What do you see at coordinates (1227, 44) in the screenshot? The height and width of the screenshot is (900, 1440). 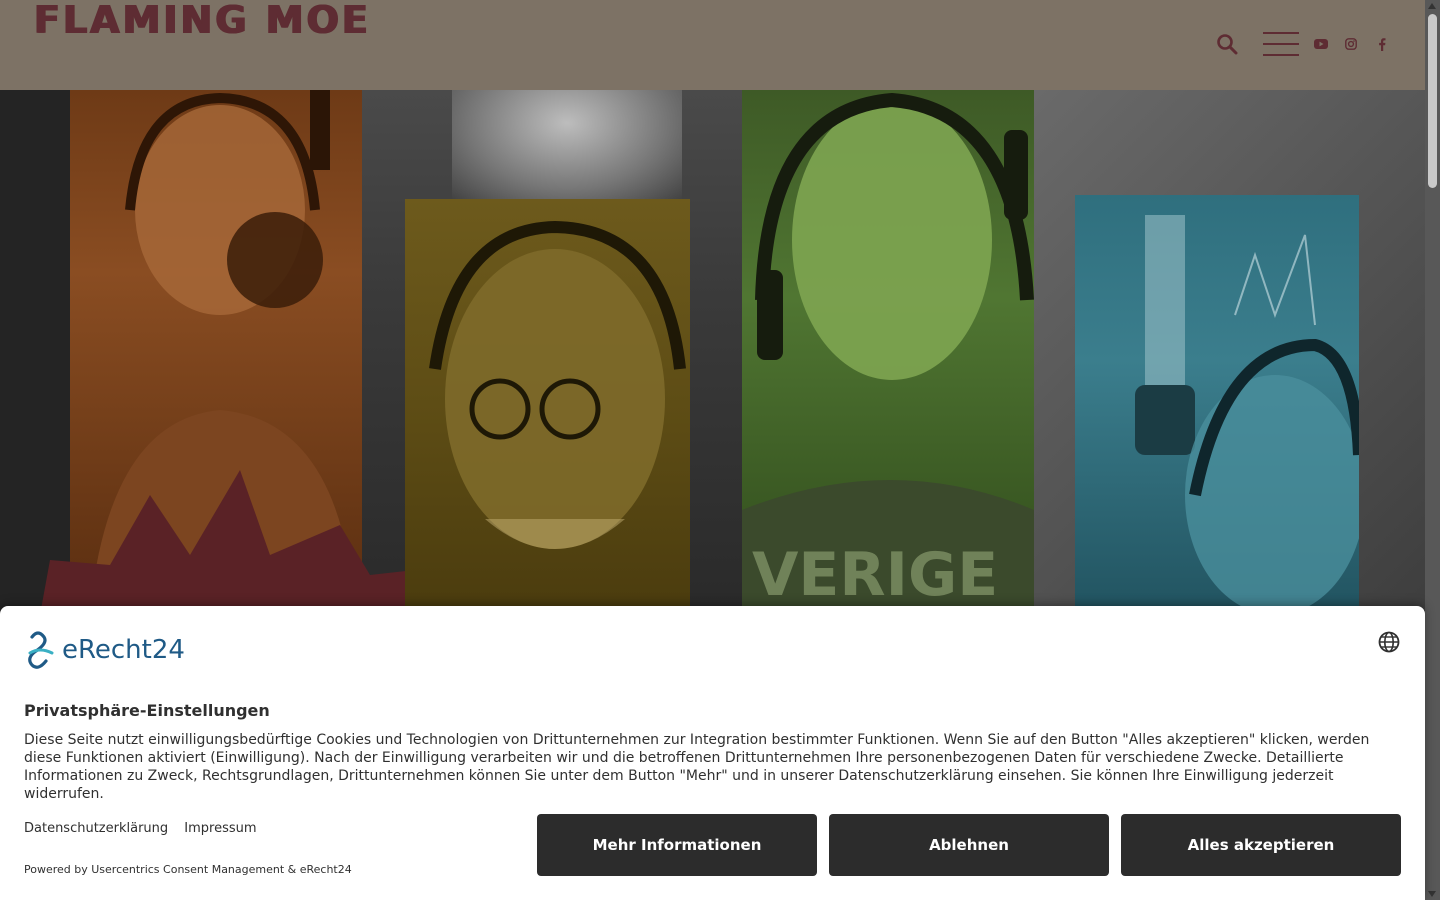 I see `search-icon` at bounding box center [1227, 44].